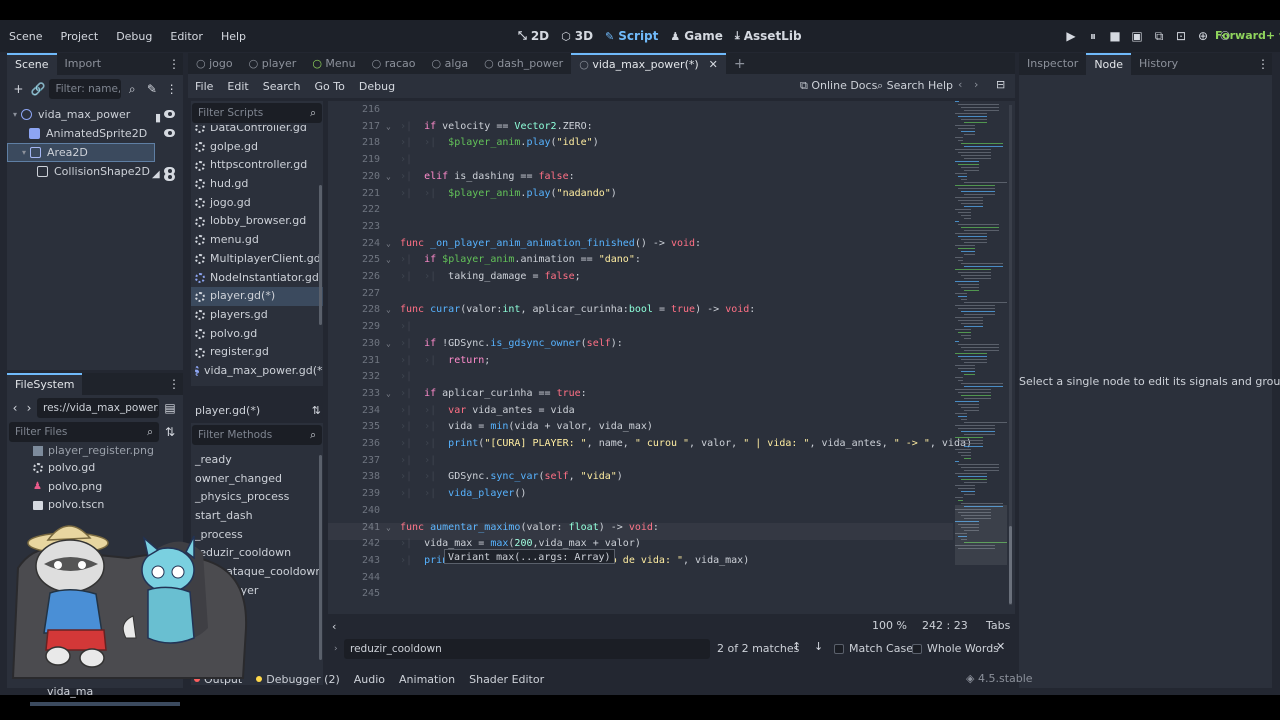  Describe the element at coordinates (1158, 64) in the screenshot. I see `tab-history: History` at that location.